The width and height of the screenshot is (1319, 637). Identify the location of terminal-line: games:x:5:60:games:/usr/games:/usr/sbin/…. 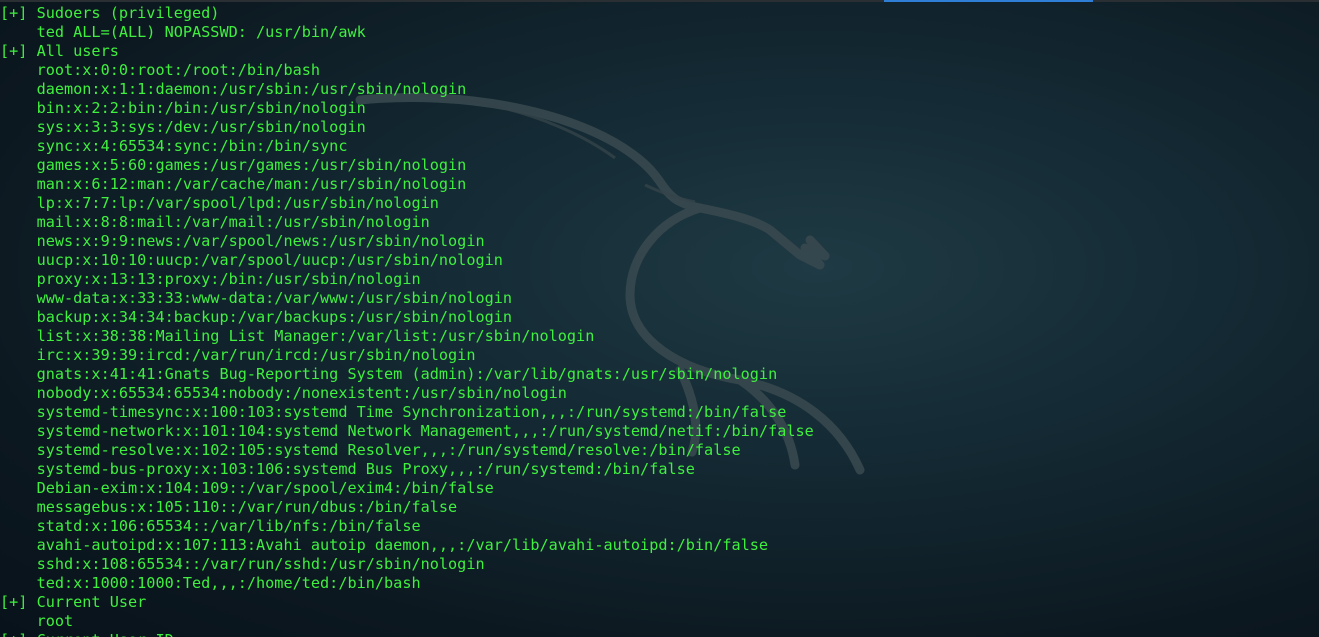
(233, 165).